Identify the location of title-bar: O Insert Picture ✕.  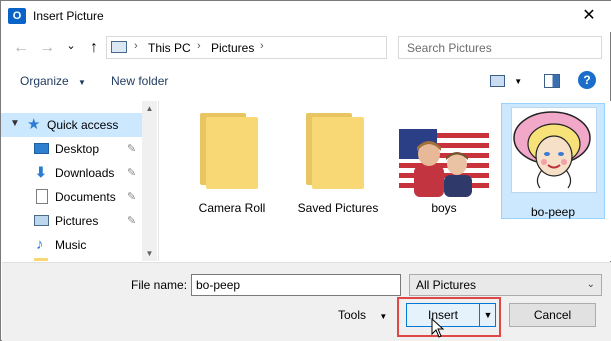
(306, 16).